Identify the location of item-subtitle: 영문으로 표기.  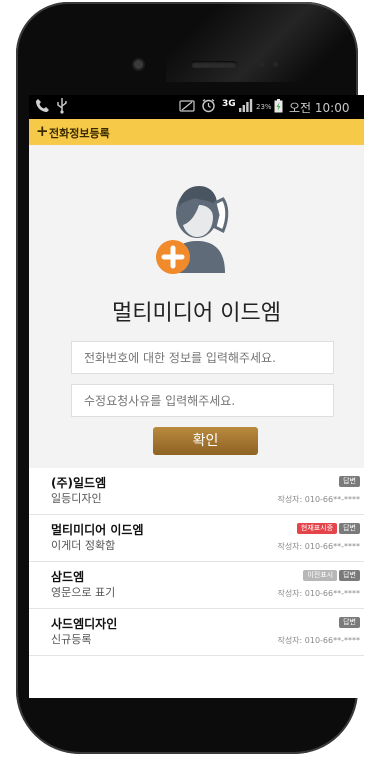
(83, 592).